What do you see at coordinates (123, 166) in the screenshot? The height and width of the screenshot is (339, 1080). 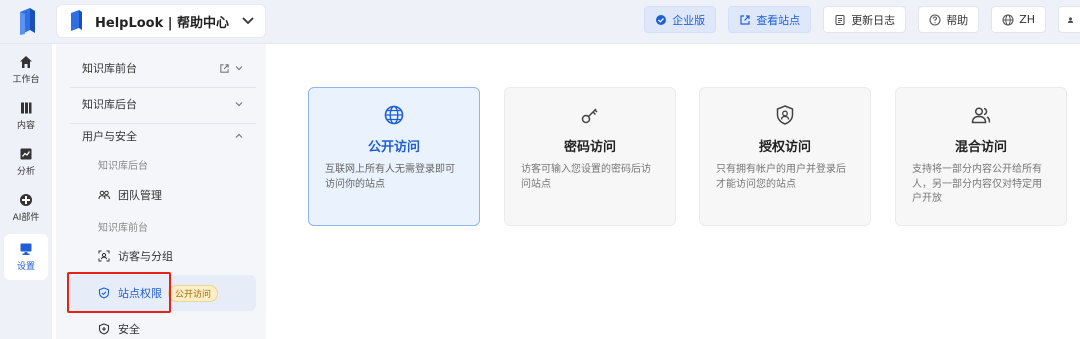 I see `sidebar-sublabel-backend: 知识库后台` at bounding box center [123, 166].